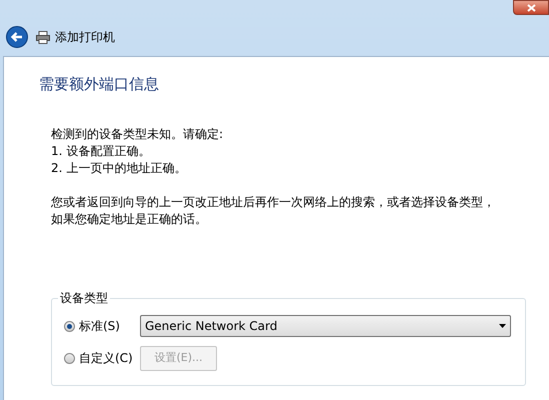  What do you see at coordinates (99, 326) in the screenshot?
I see `radio-label: 标准(S)` at bounding box center [99, 326].